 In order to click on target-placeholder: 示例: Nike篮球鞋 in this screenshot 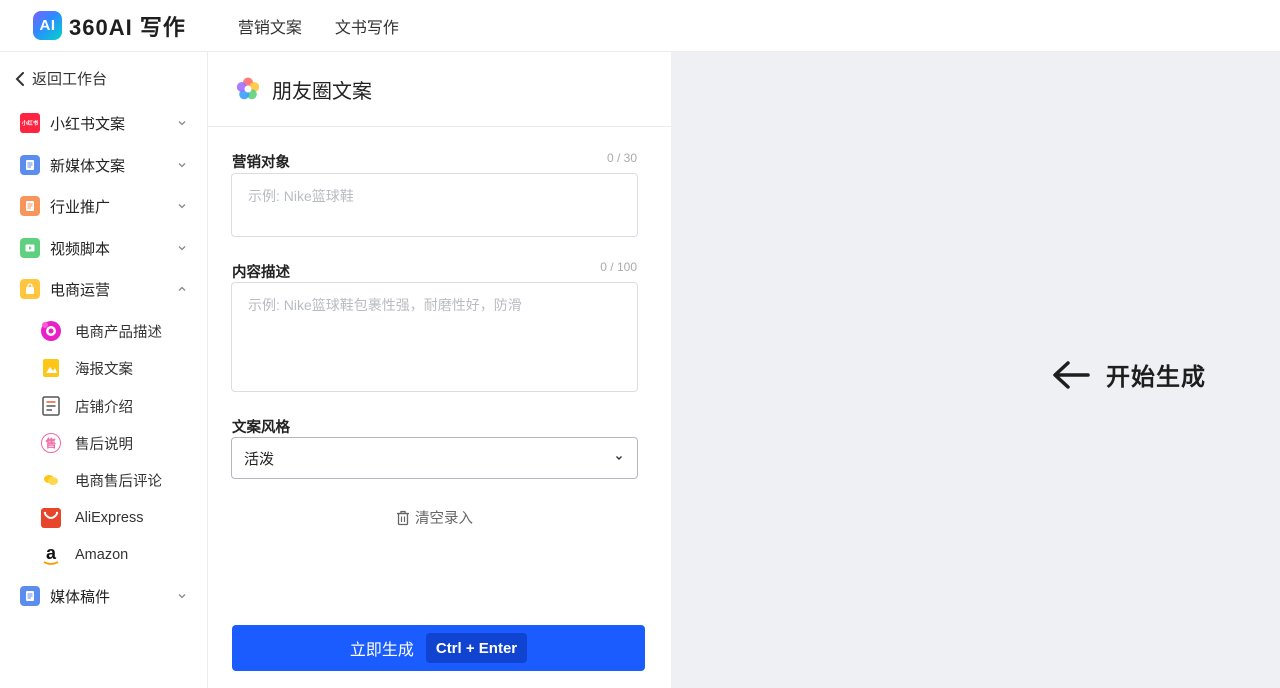, I will do `click(301, 196)`.